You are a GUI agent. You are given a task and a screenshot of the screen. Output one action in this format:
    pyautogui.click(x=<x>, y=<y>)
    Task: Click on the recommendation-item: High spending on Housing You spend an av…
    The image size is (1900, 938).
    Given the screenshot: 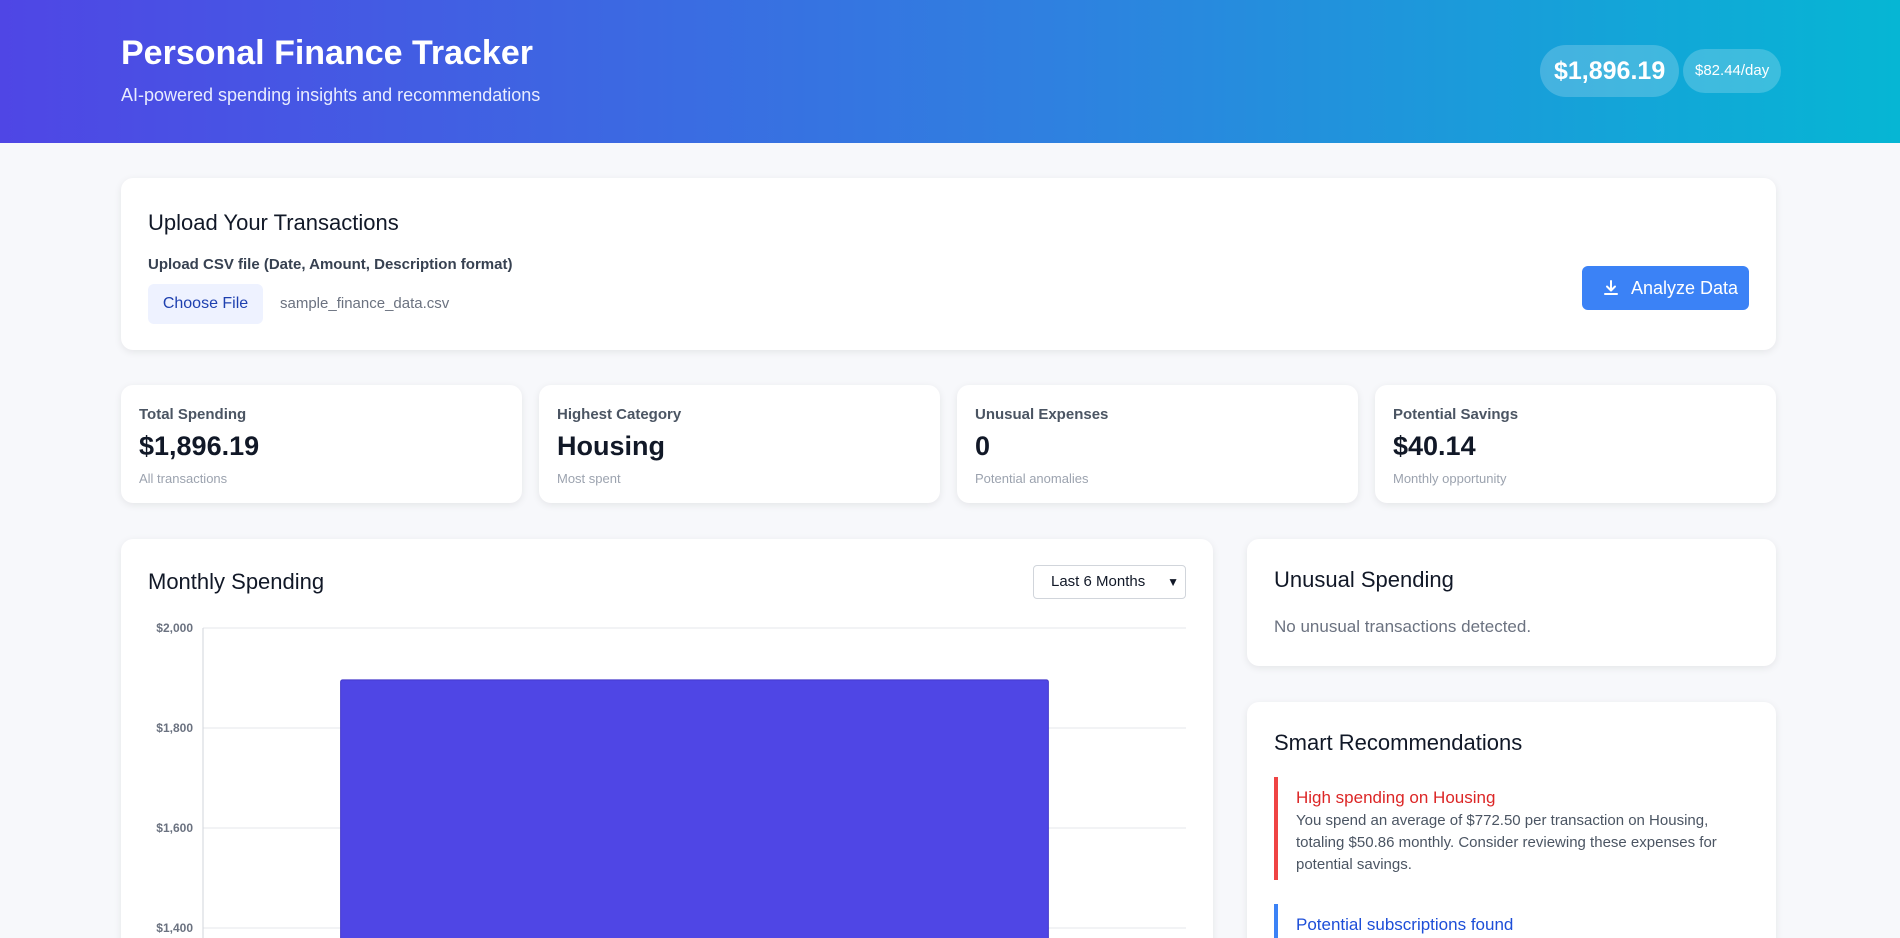 What is the action you would take?
    pyautogui.click(x=1509, y=828)
    